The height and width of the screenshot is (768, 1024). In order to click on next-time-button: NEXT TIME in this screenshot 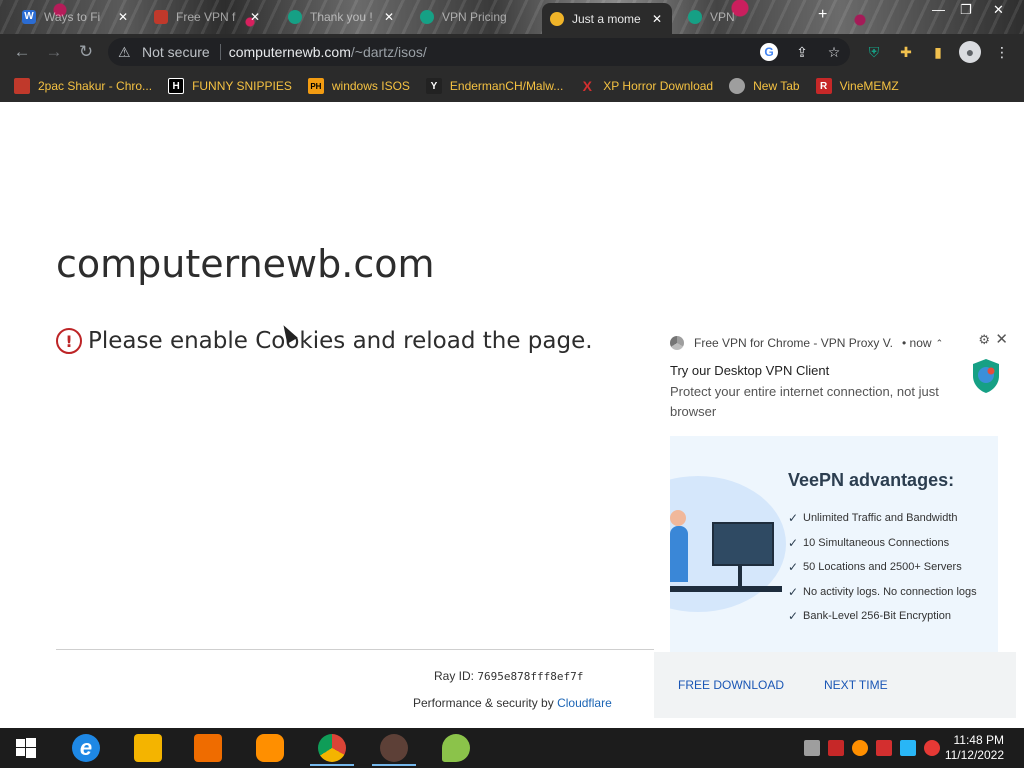, I will do `click(856, 685)`.